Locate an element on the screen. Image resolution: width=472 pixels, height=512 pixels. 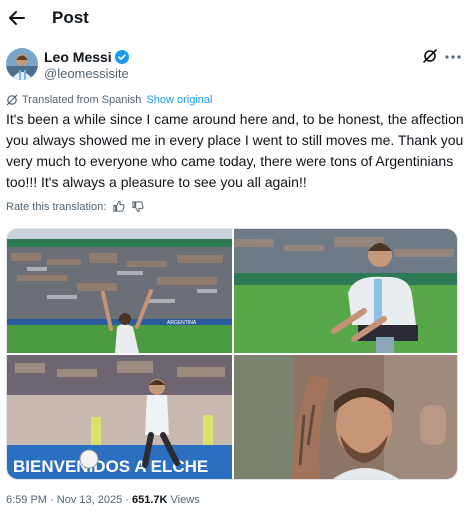
post-time: 6:59 PM is located at coordinates (26, 500).